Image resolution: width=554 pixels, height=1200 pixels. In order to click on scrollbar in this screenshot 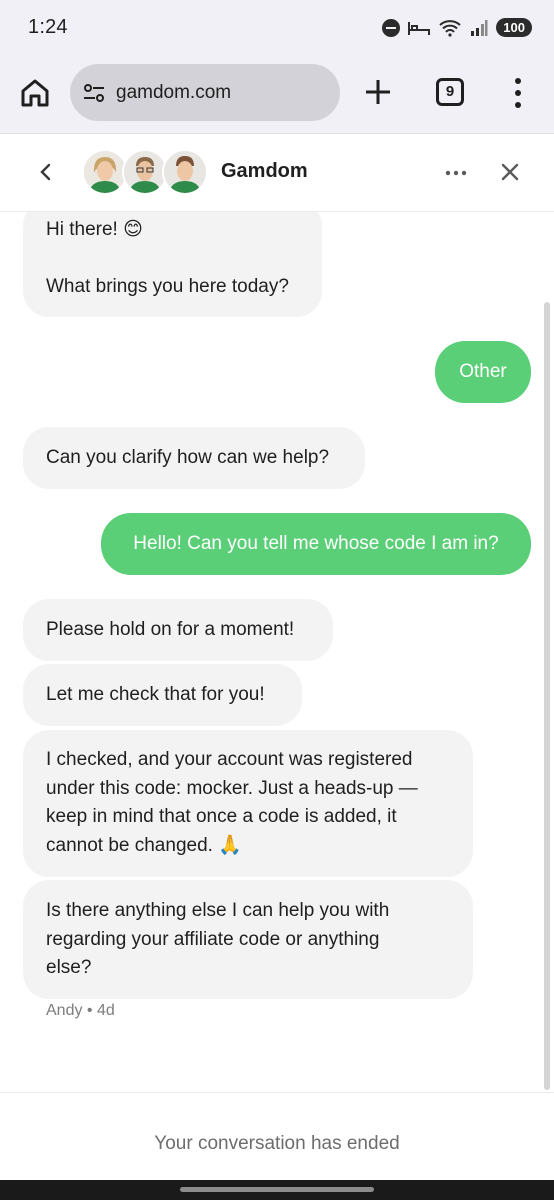, I will do `click(547, 696)`.